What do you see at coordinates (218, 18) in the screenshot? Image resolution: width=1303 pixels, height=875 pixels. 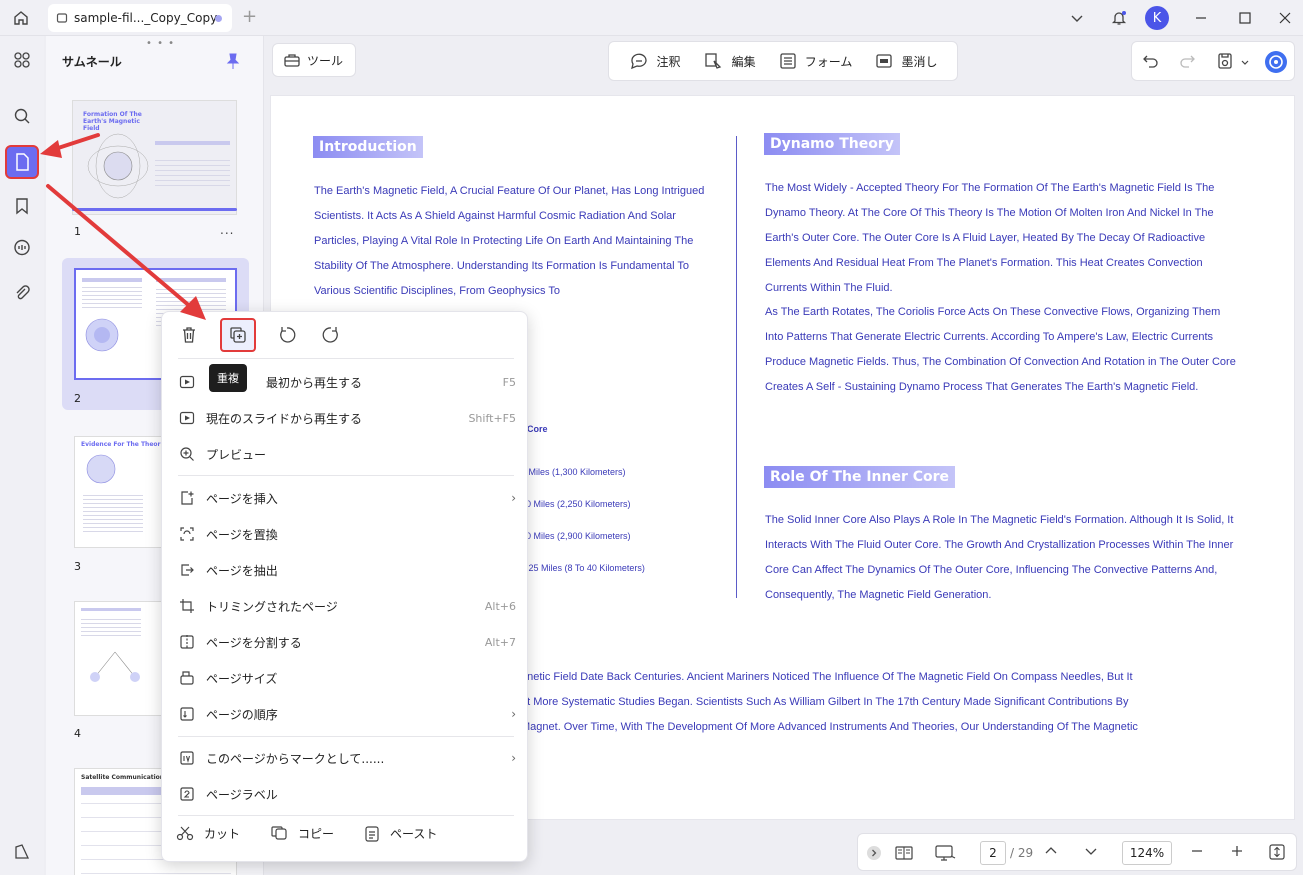 I see `unsaved-dot` at bounding box center [218, 18].